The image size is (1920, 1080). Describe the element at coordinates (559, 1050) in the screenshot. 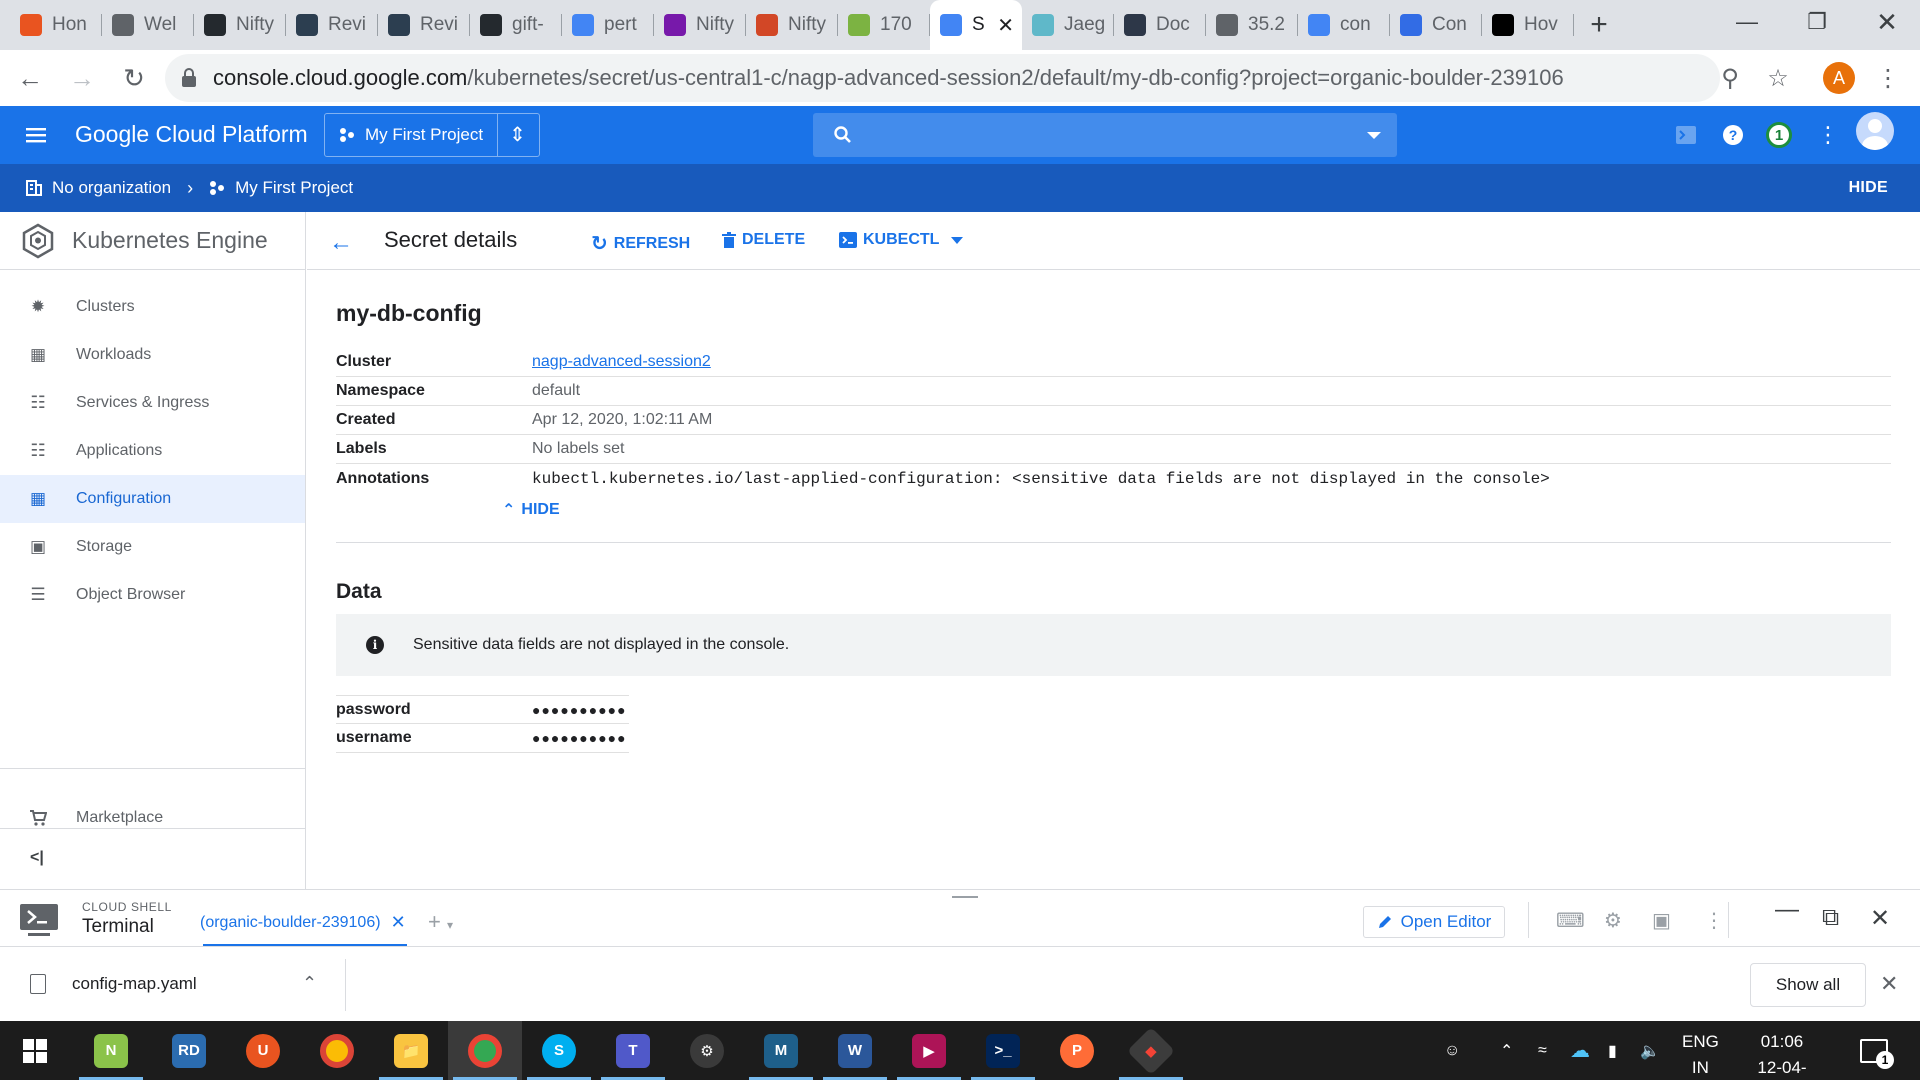

I see `taskbar-skype-icon: S` at that location.